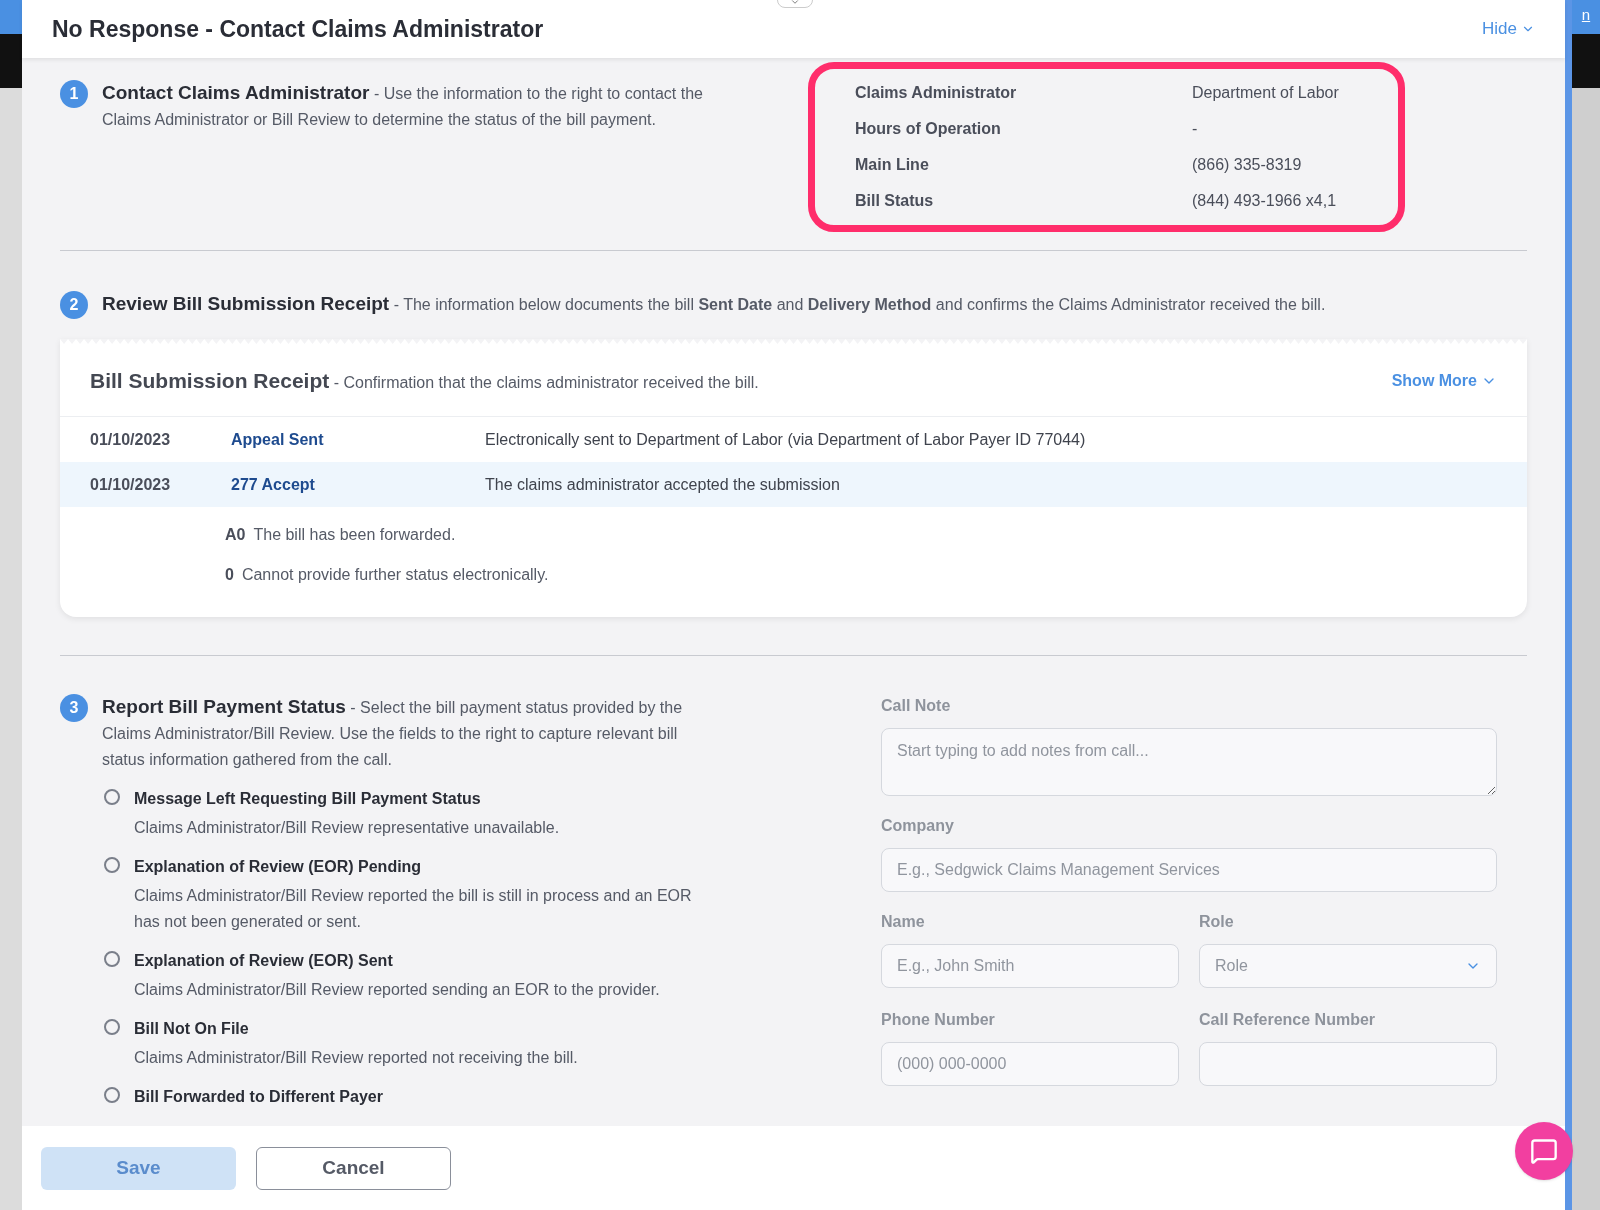 Image resolution: width=1600 pixels, height=1210 pixels. Describe the element at coordinates (358, 439) in the screenshot. I see `event-link: Appeal Sent` at that location.